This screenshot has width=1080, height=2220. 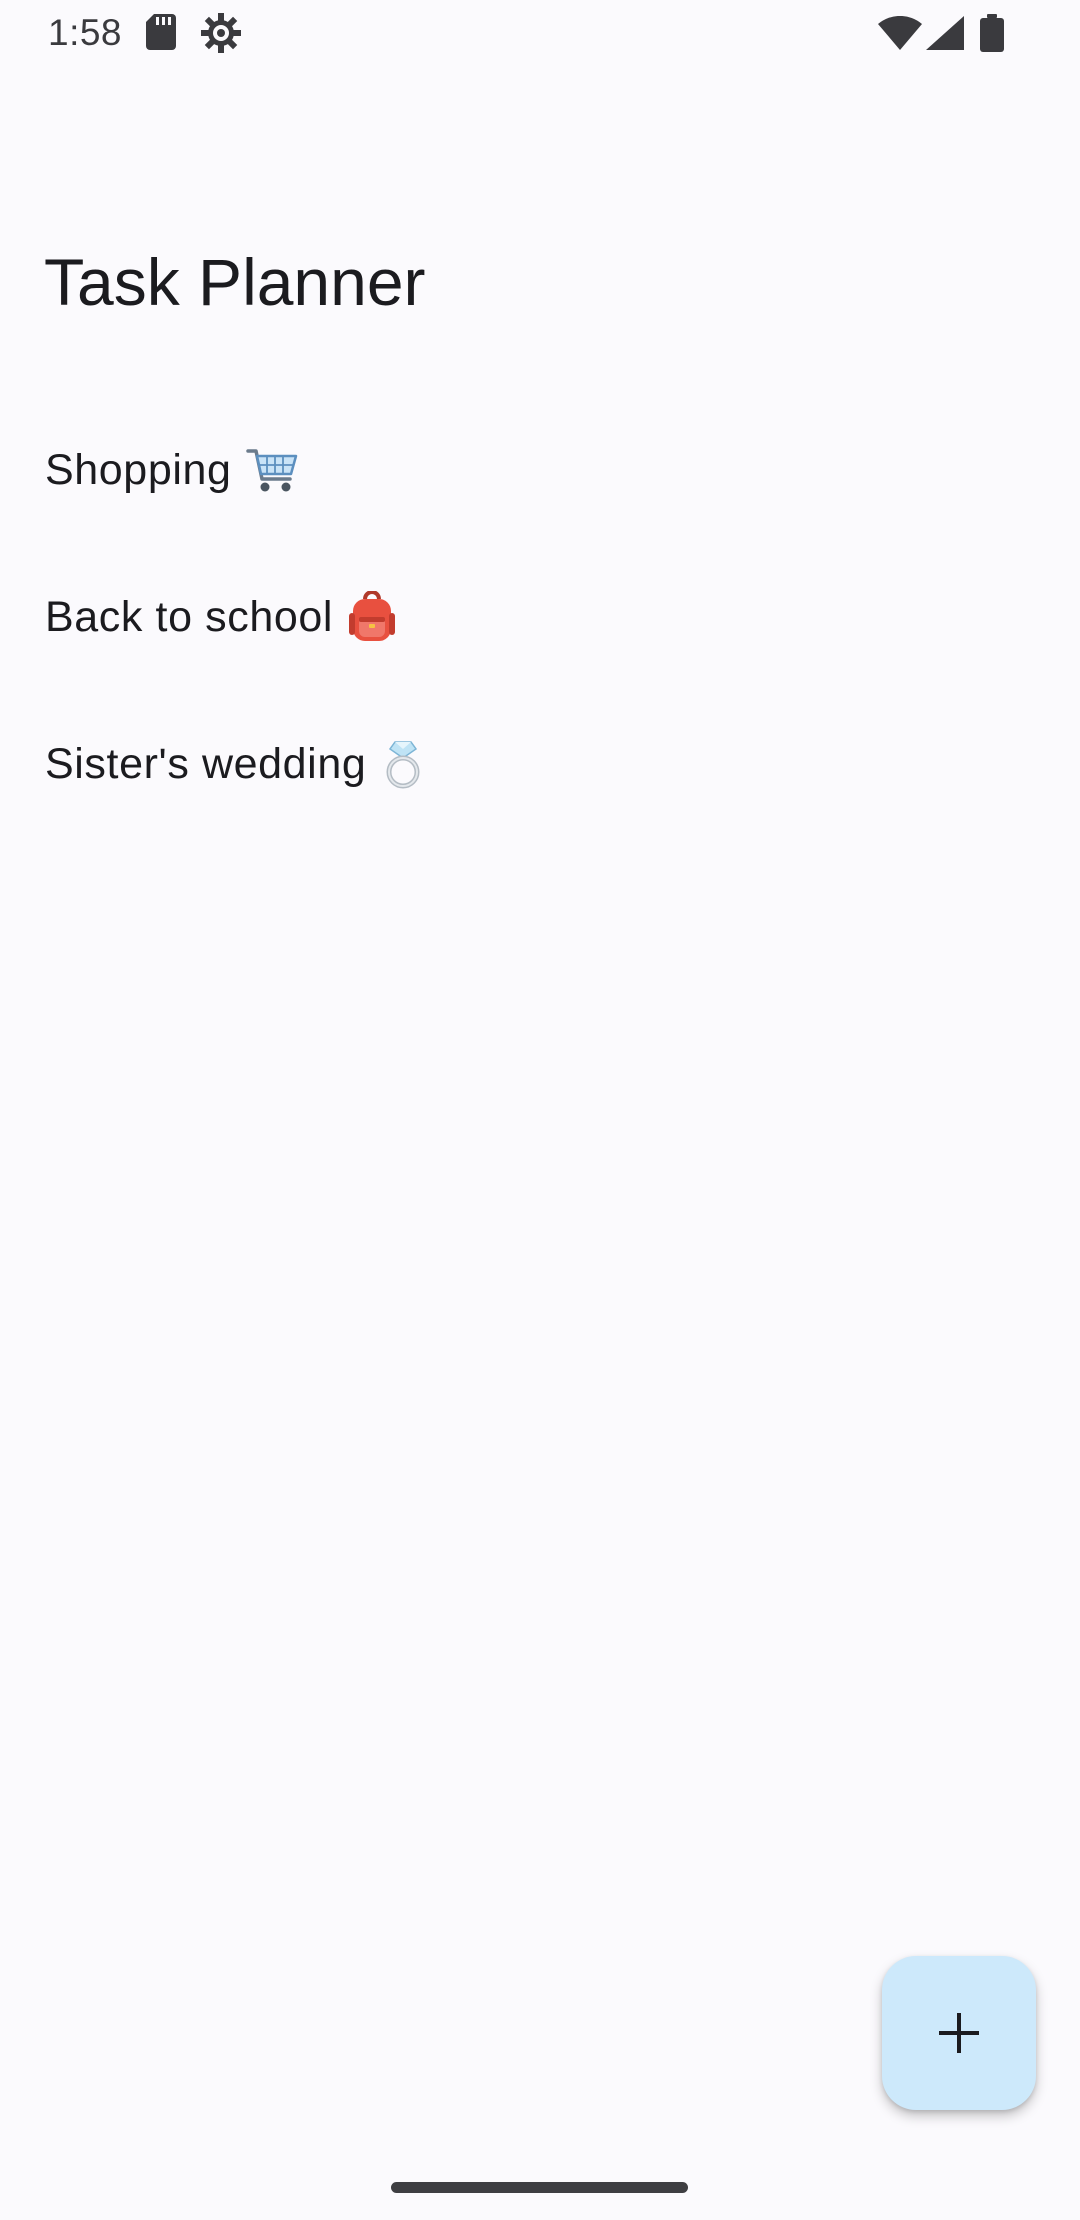 I want to click on wifi-icon, so click(x=900, y=33).